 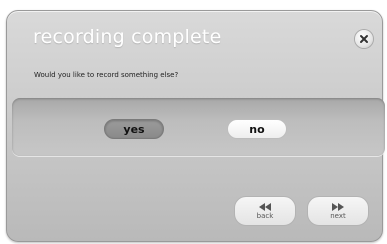 What do you see at coordinates (127, 37) in the screenshot?
I see `dialog-title: recording complete` at bounding box center [127, 37].